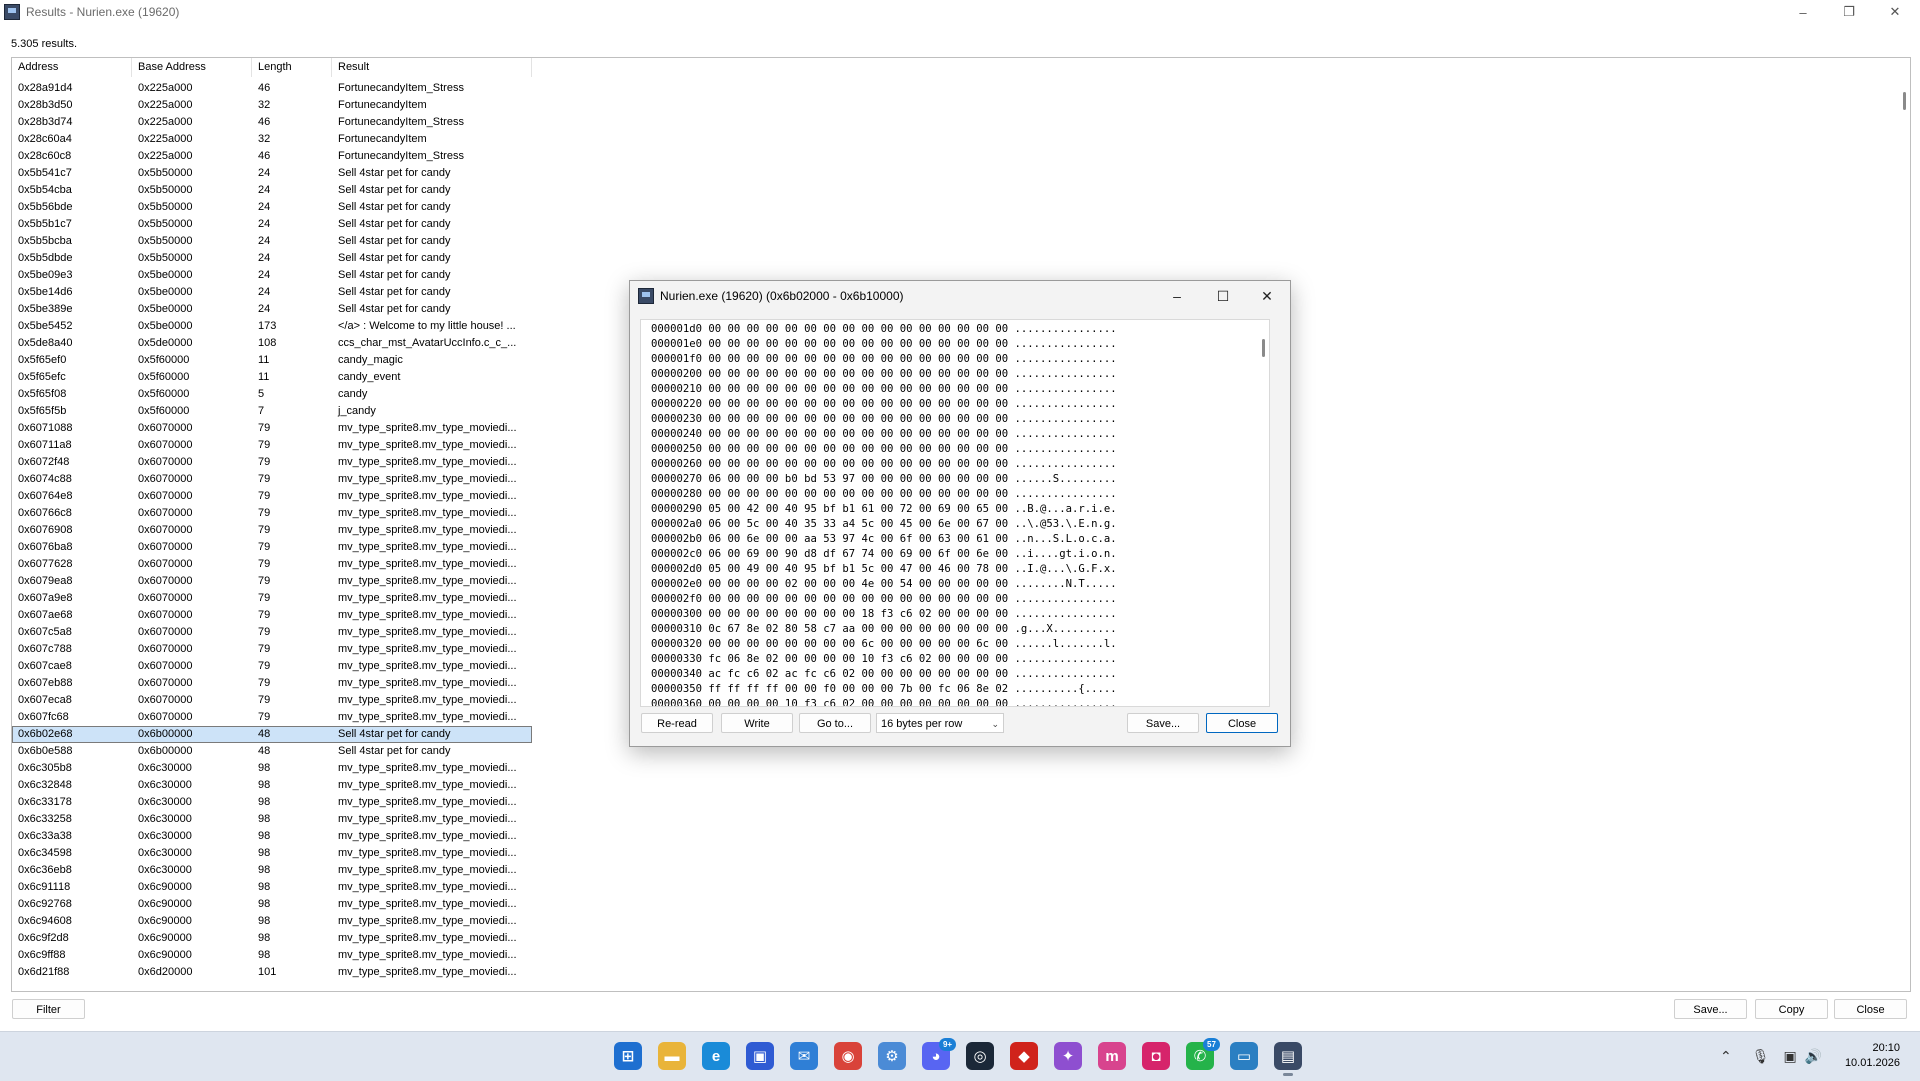 The height and width of the screenshot is (1081, 1920). What do you see at coordinates (757, 723) in the screenshot?
I see `write-button: Write` at bounding box center [757, 723].